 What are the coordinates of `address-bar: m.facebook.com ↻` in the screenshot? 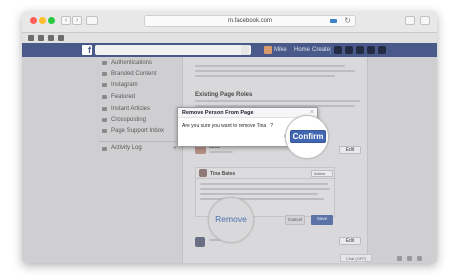 It's located at (250, 21).